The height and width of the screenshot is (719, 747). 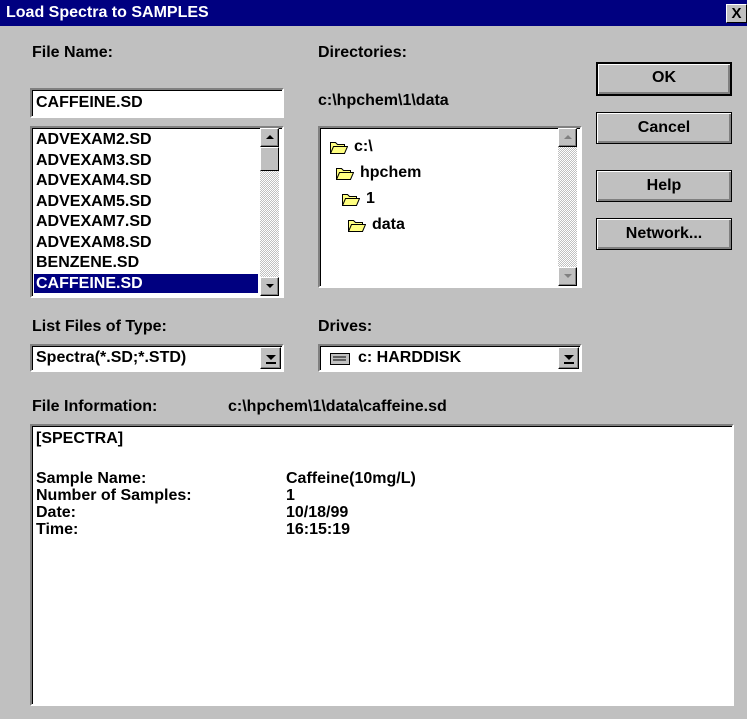 I want to click on title-bar: Load Spectra to SAMPLES X, so click(x=373, y=13).